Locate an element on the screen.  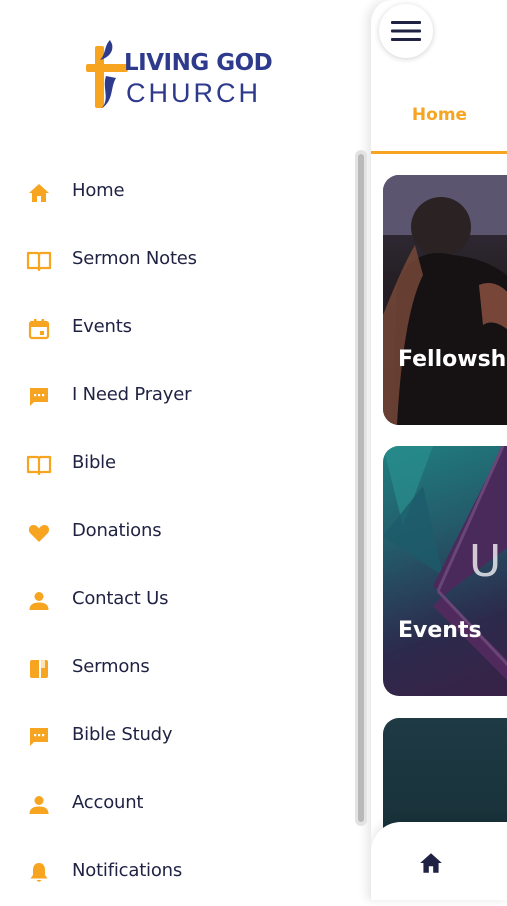
card-title: Events is located at coordinates (440, 630).